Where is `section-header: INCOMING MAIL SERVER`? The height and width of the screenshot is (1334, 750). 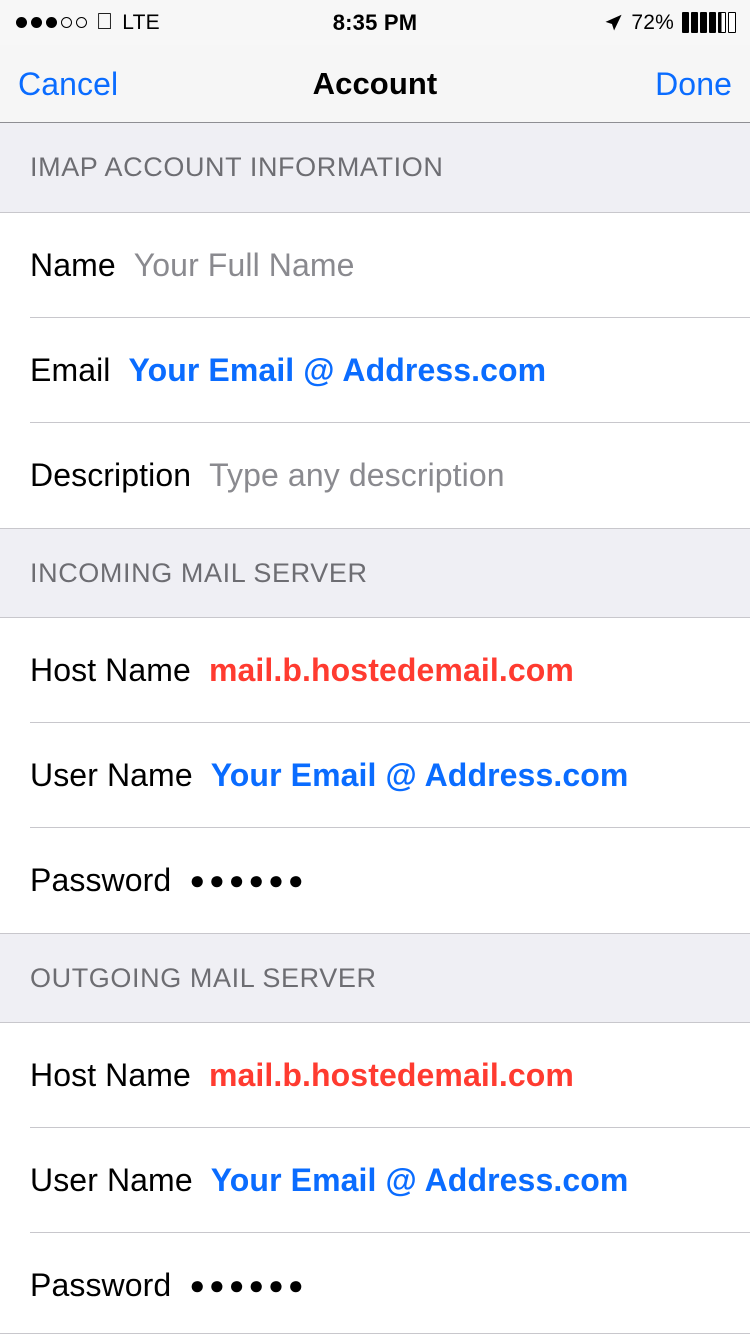
section-header: INCOMING MAIL SERVER is located at coordinates (375, 573).